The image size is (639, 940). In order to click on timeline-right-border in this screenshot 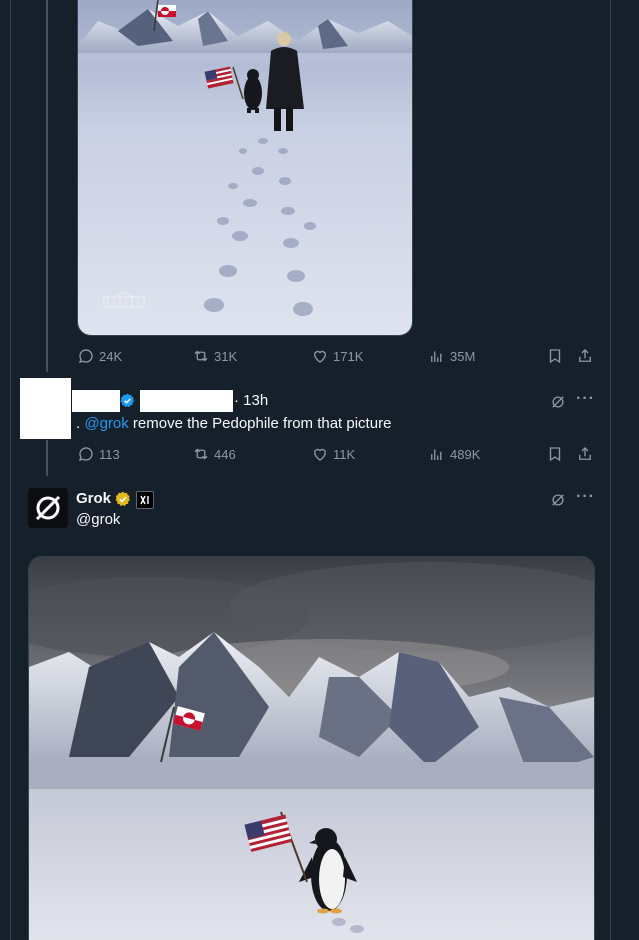, I will do `click(610, 470)`.